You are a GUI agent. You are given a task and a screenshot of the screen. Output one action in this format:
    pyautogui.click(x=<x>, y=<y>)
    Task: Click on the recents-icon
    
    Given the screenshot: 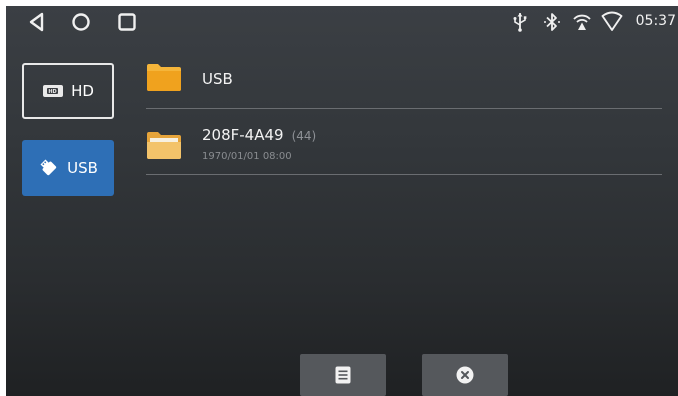 What is the action you would take?
    pyautogui.click(x=127, y=22)
    